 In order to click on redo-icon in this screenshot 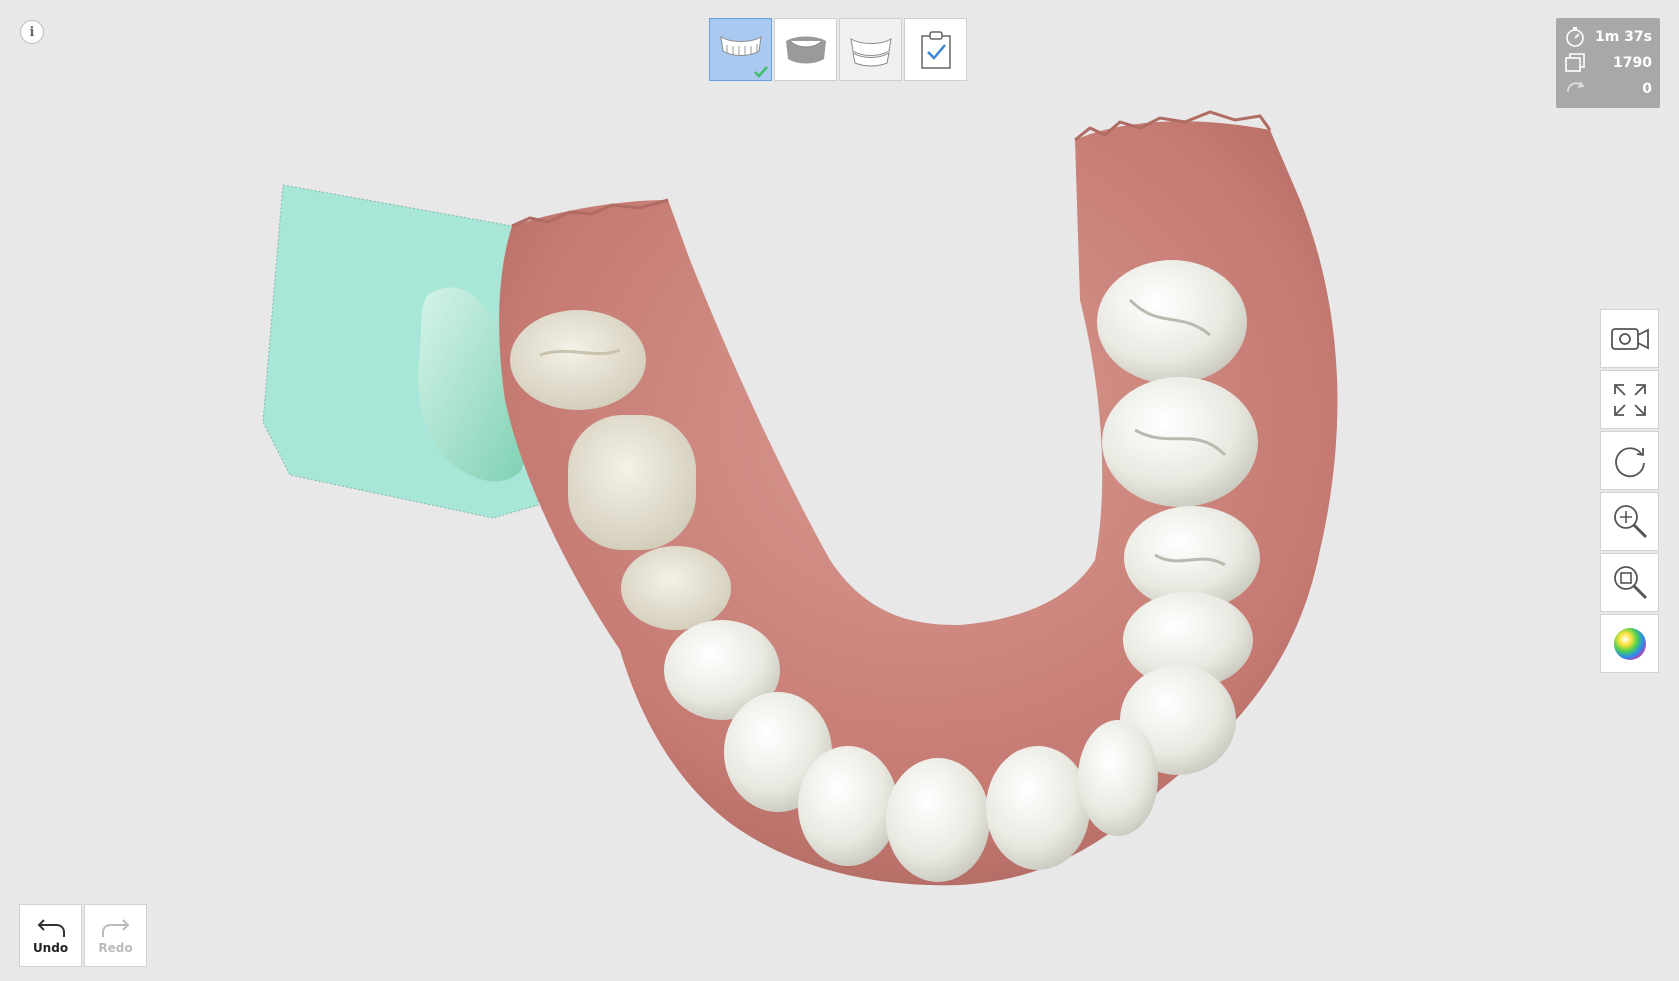, I will do `click(115, 927)`.